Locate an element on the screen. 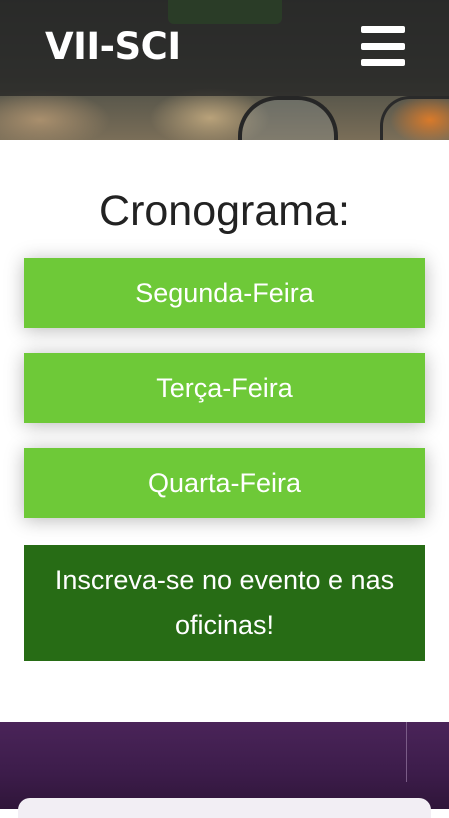 The image size is (449, 818). site-header: VII-SCI is located at coordinates (224, 48).